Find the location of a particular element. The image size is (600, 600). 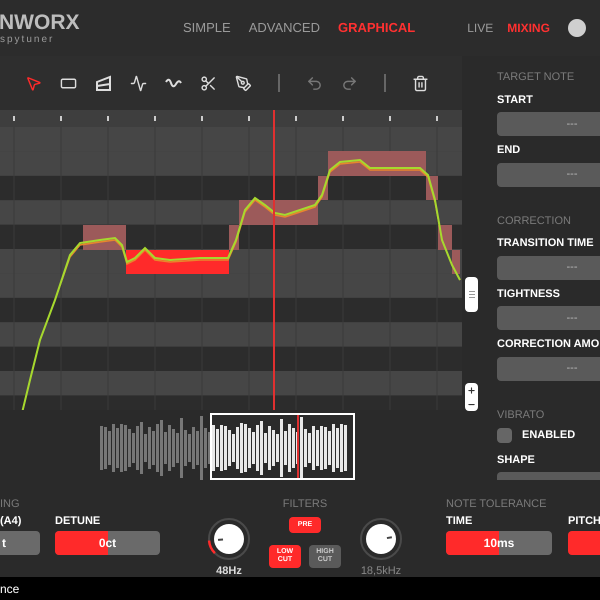

target-tab: LIVE is located at coordinates (480, 28).